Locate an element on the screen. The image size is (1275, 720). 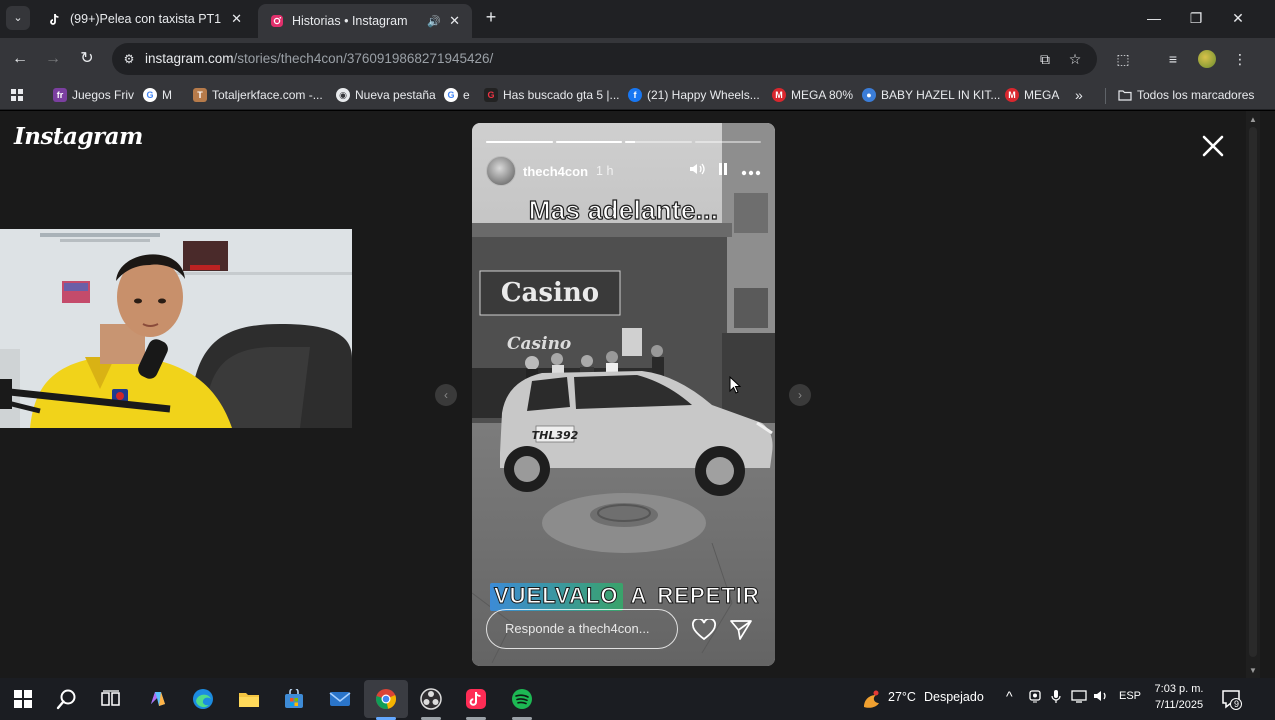
speaker-icon: 🔊 is located at coordinates (434, 21).